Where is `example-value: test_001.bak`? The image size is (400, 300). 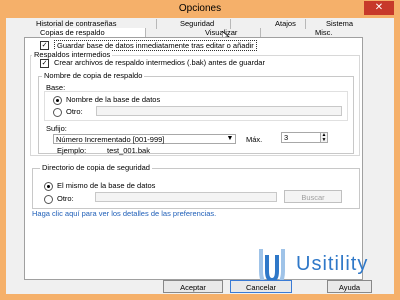 example-value: test_001.bak is located at coordinates (128, 150).